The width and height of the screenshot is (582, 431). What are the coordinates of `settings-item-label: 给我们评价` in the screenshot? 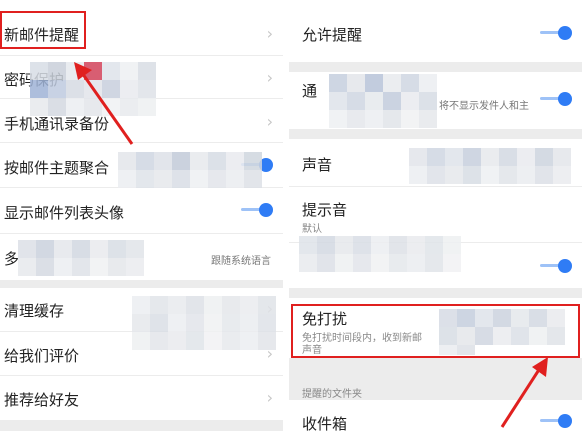 It's located at (42, 356).